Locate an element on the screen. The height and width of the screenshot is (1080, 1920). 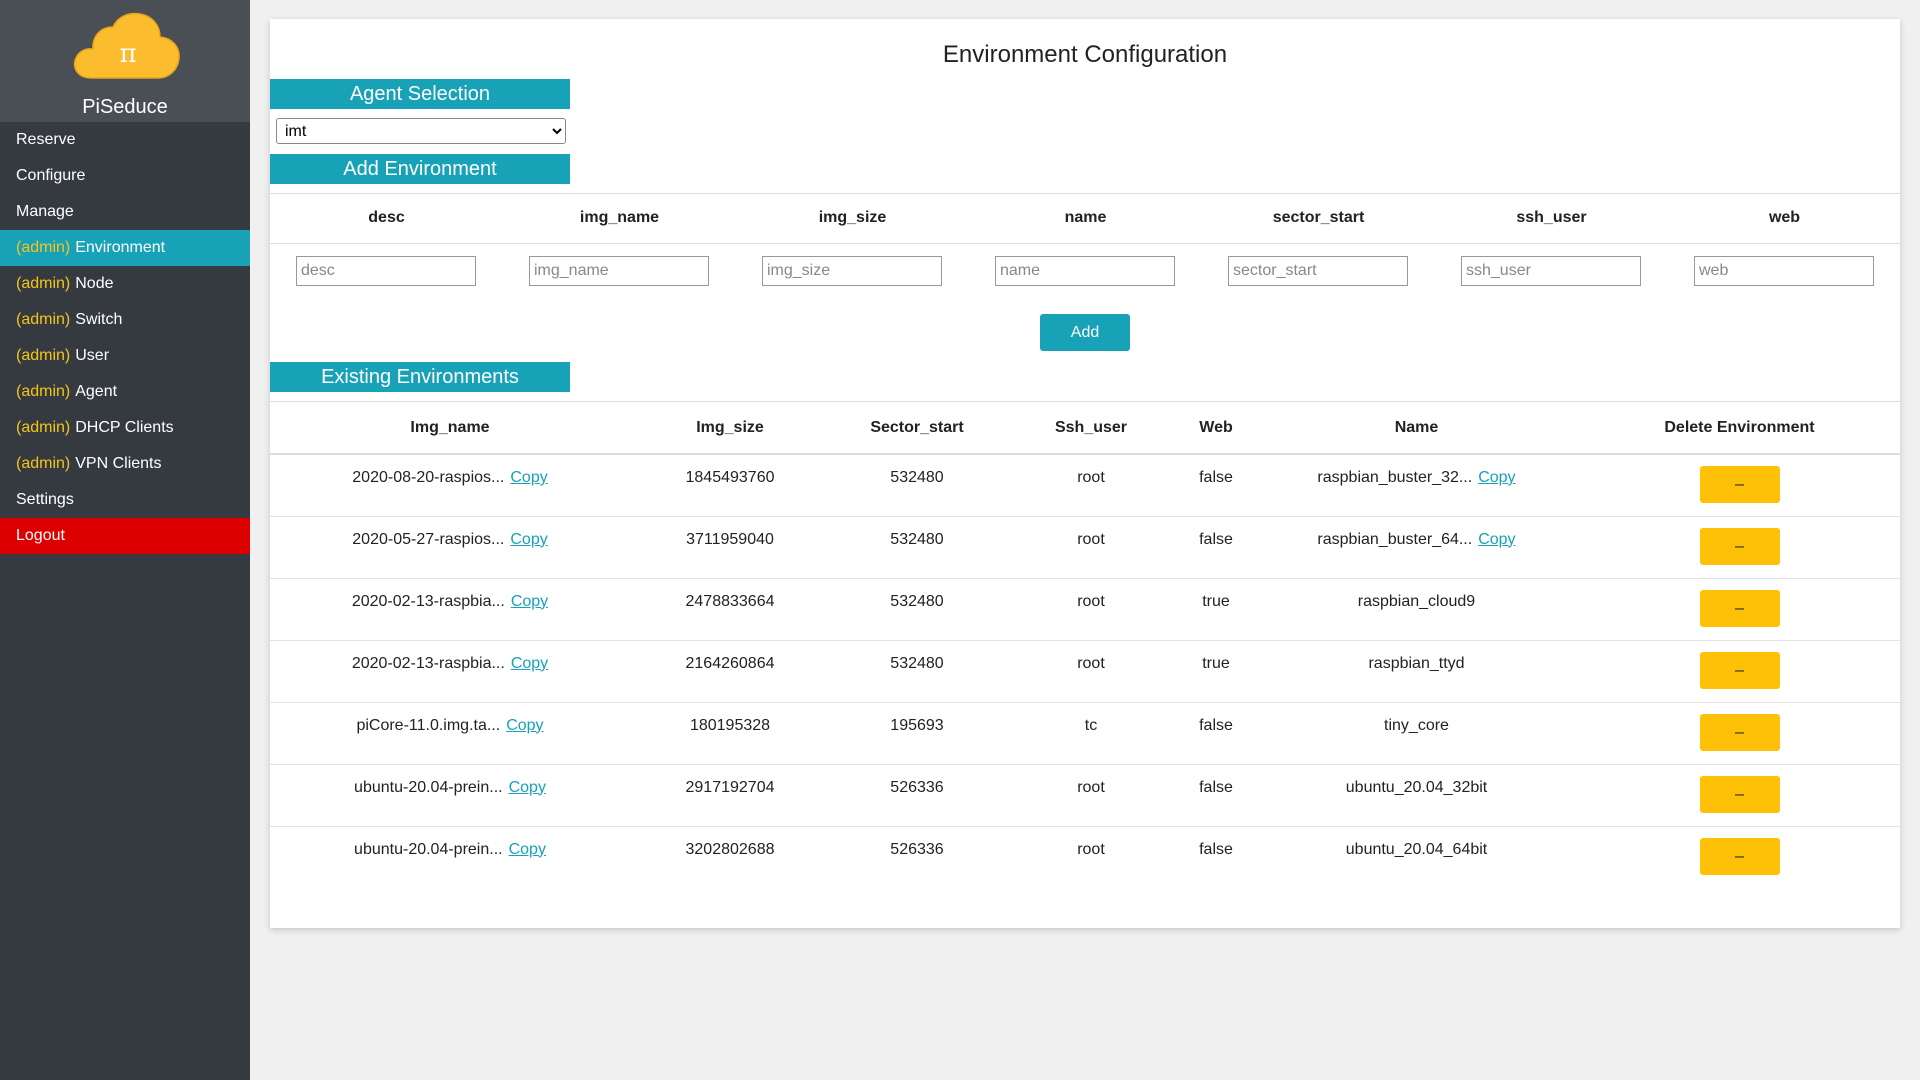
sidebar-item-label: Environment is located at coordinates (120, 247).